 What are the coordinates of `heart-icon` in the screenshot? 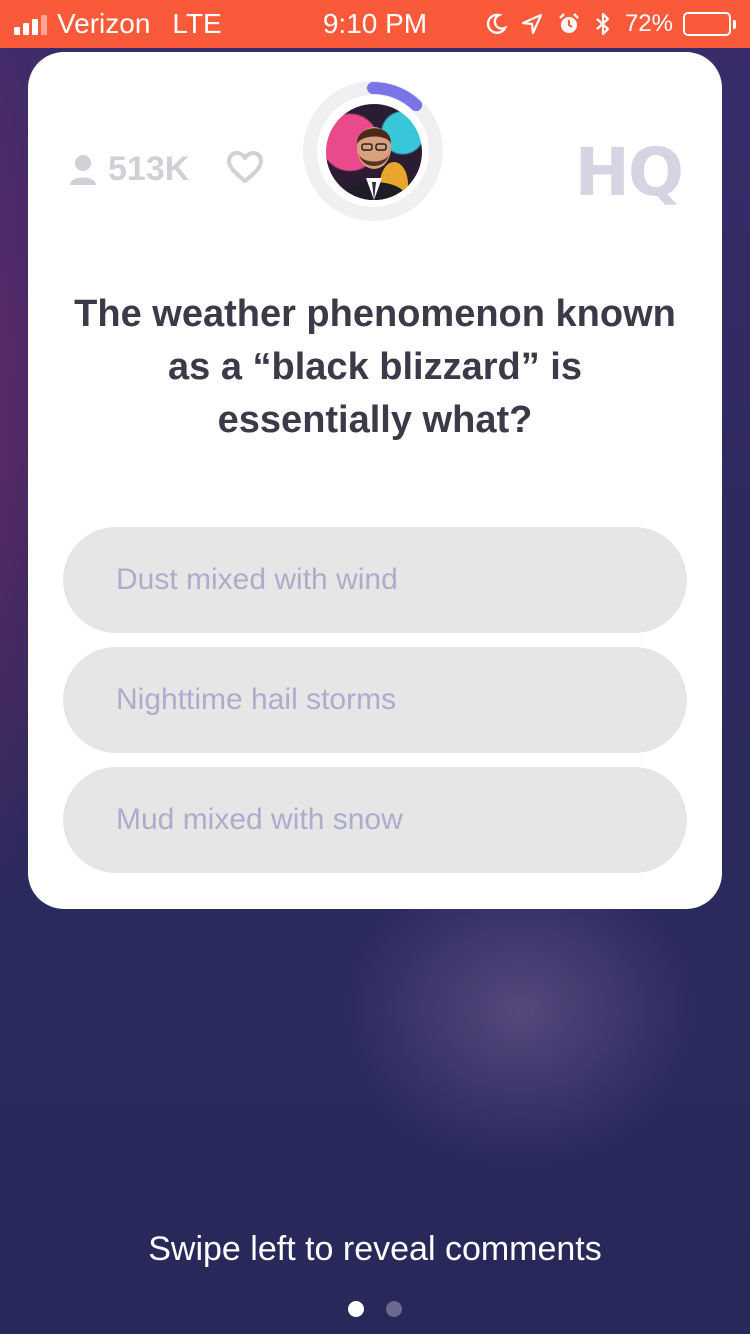 It's located at (245, 167).